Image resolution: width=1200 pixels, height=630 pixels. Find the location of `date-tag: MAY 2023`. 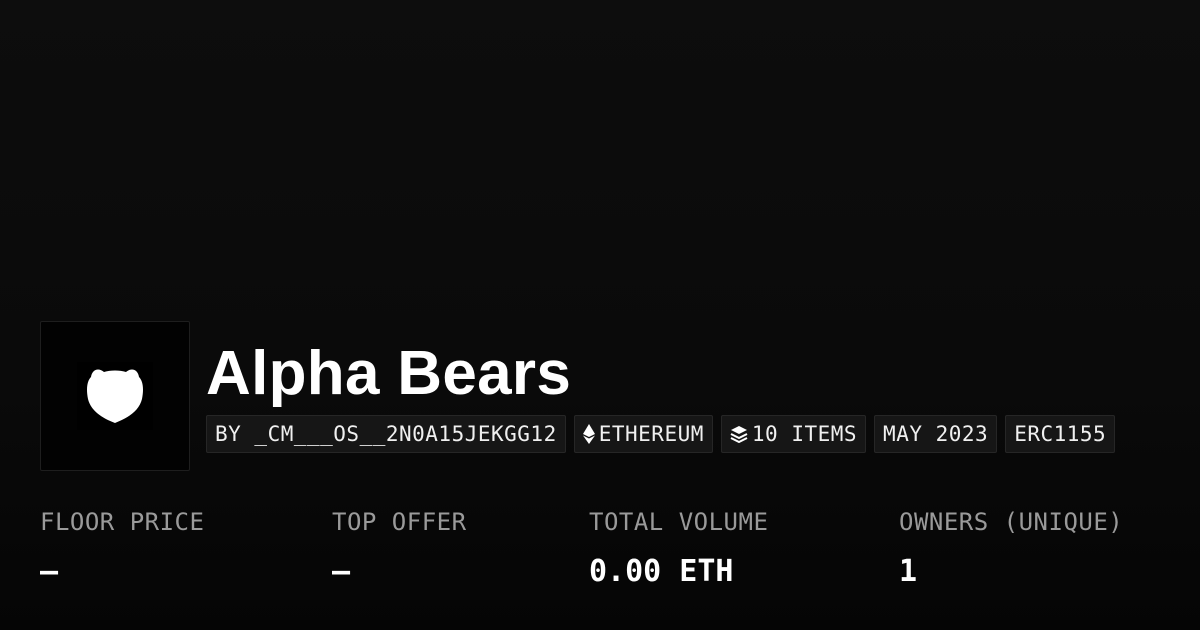

date-tag: MAY 2023 is located at coordinates (936, 434).